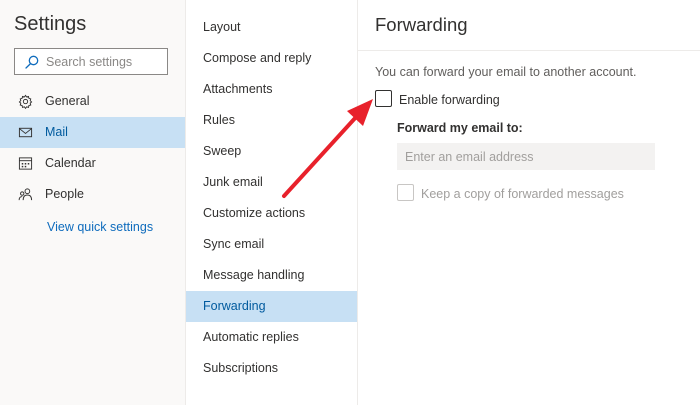  I want to click on category-mail: Mail, so click(92, 132).